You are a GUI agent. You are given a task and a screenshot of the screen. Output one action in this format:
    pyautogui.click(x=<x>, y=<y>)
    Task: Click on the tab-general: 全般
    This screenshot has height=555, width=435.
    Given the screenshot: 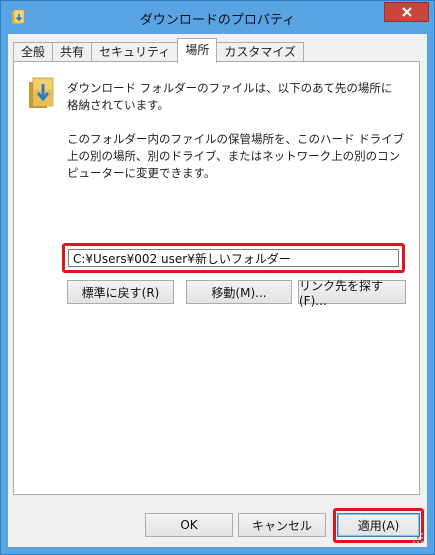 What is the action you would take?
    pyautogui.click(x=33, y=52)
    